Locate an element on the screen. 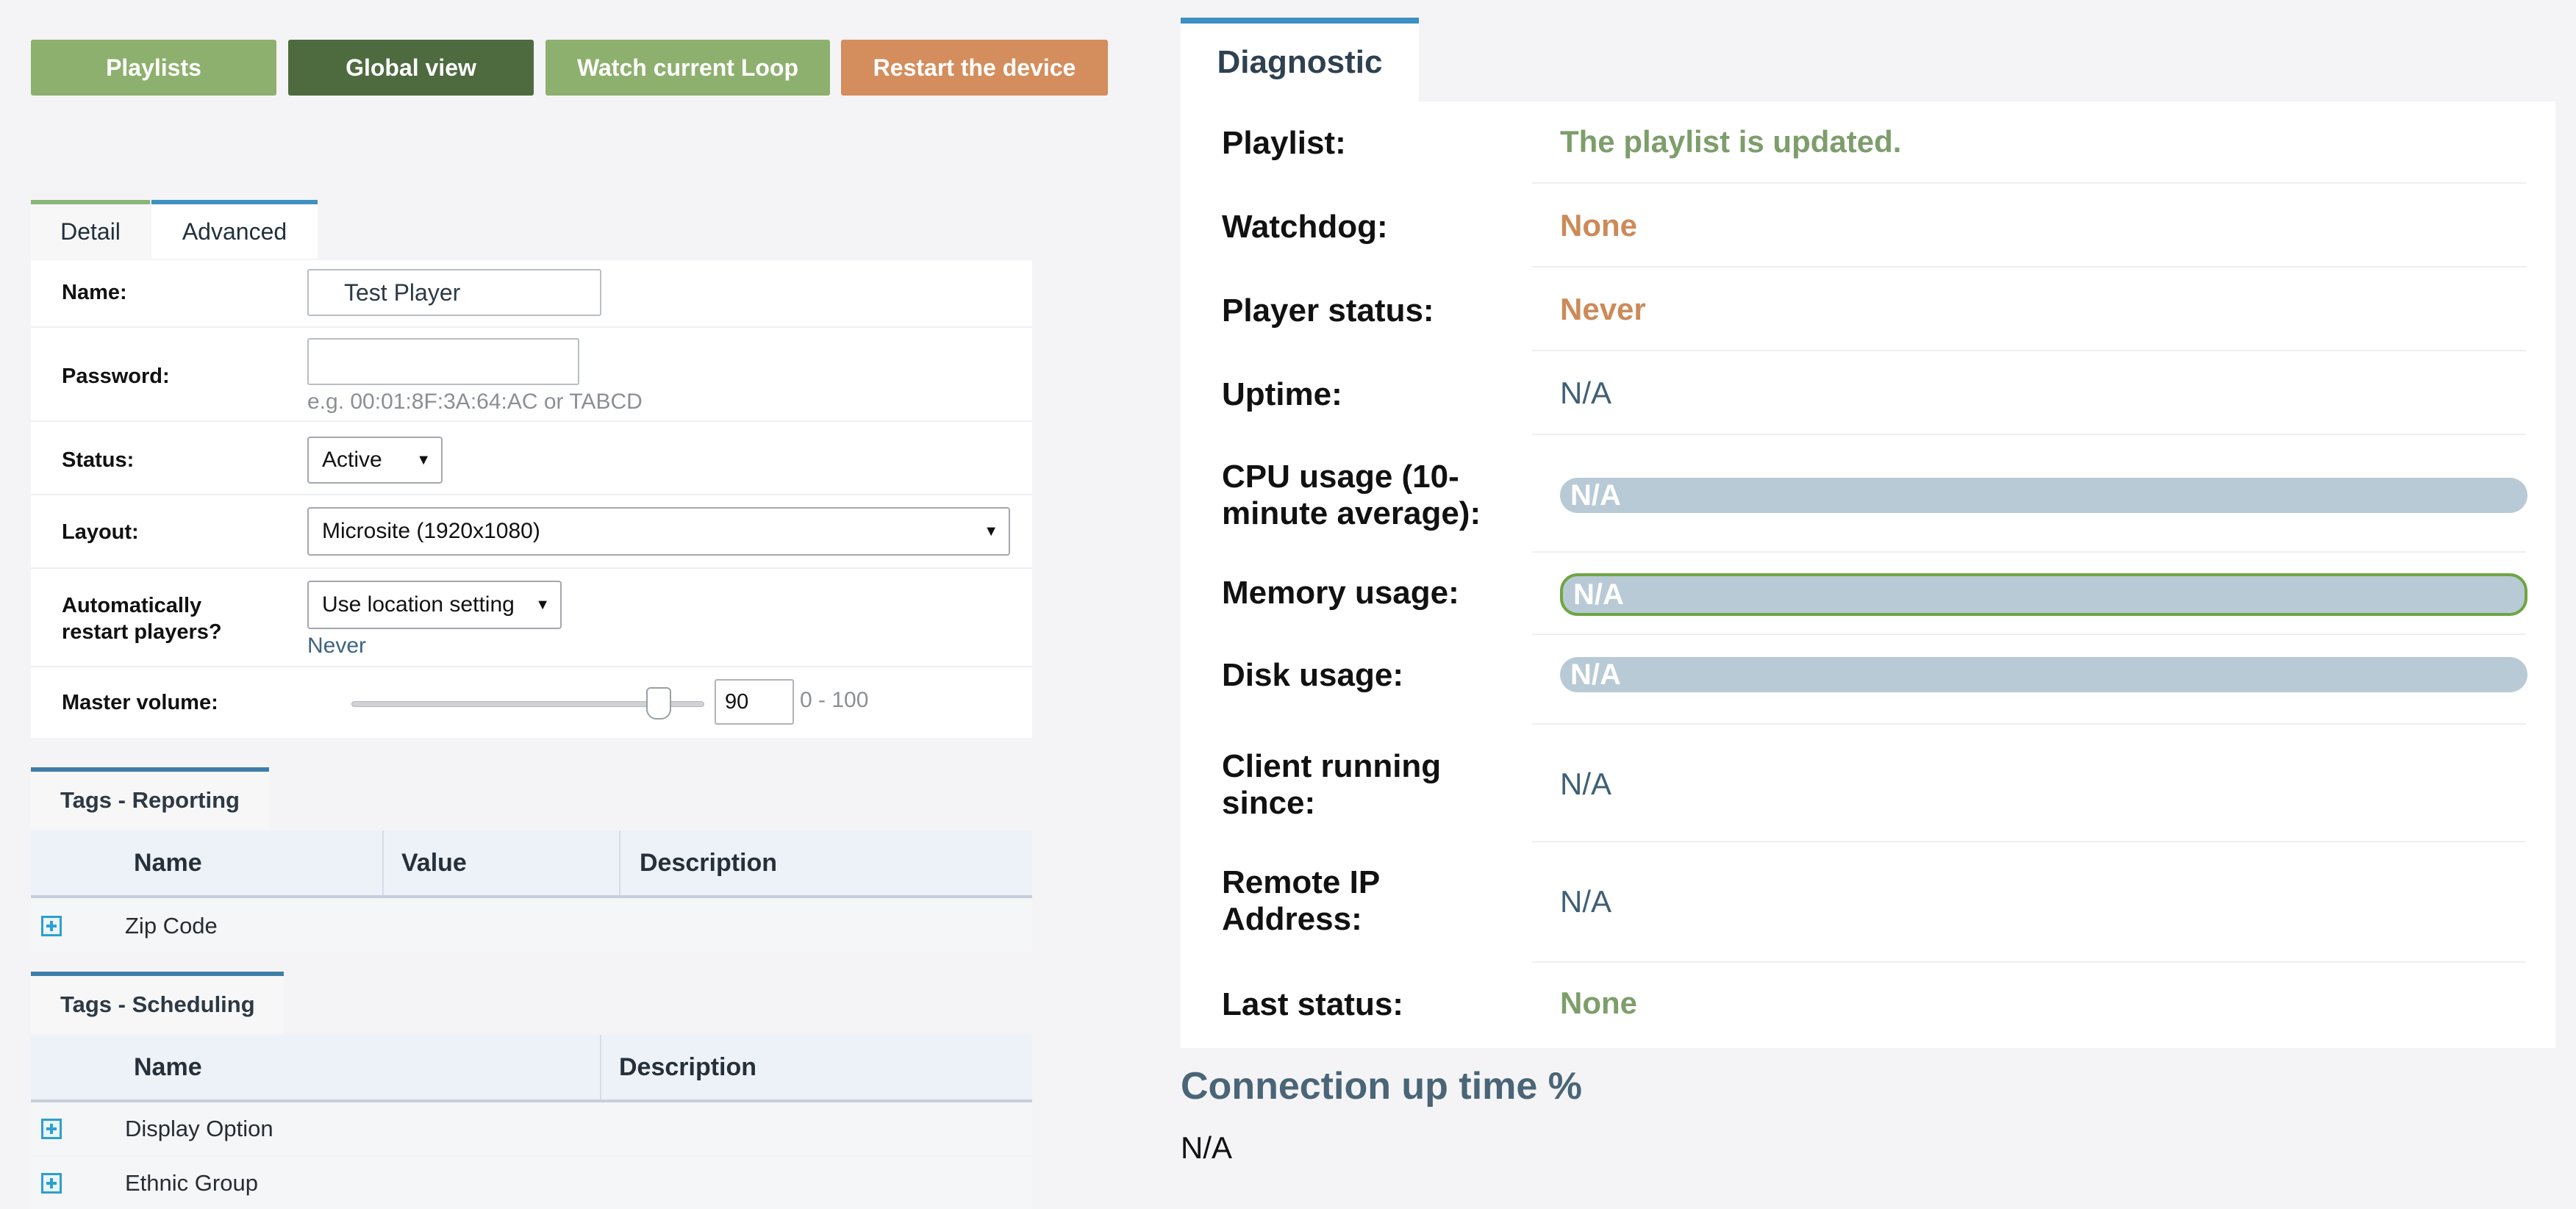 The width and height of the screenshot is (2576, 1209). remote-ip-label: Remote IP Address: is located at coordinates (1301, 901).